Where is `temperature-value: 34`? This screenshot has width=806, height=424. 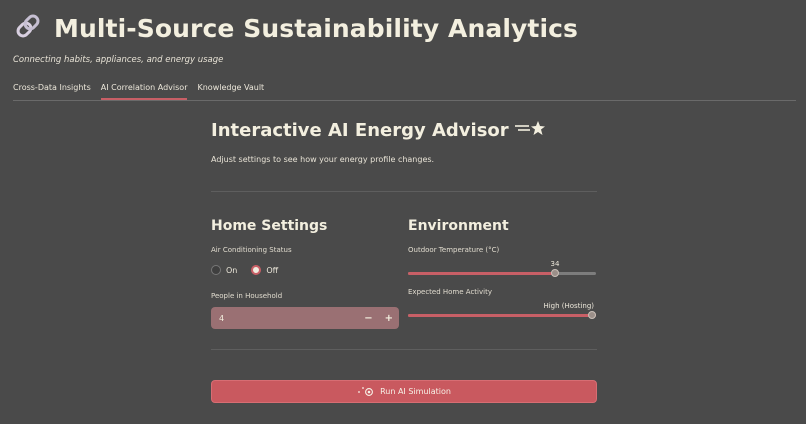
temperature-value: 34 is located at coordinates (555, 264).